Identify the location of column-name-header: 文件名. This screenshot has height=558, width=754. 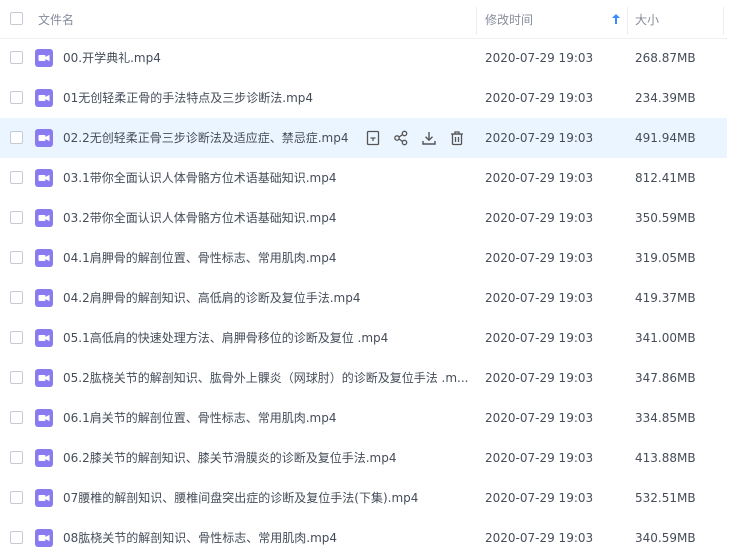
(257, 19).